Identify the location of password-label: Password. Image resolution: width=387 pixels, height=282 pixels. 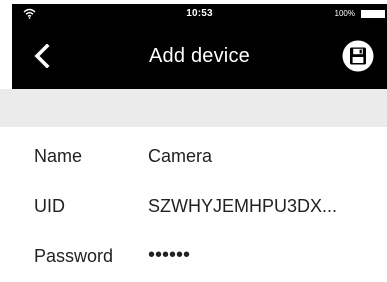
(74, 256).